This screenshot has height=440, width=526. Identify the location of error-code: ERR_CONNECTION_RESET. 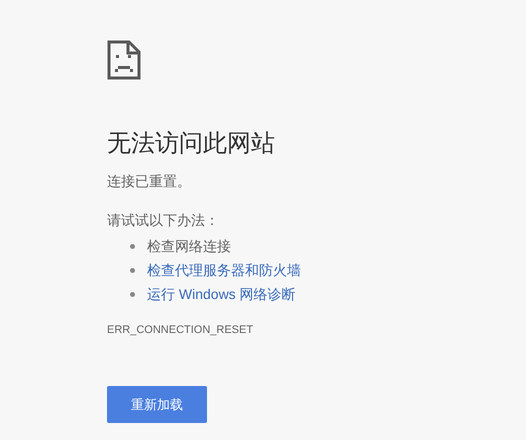
(180, 330).